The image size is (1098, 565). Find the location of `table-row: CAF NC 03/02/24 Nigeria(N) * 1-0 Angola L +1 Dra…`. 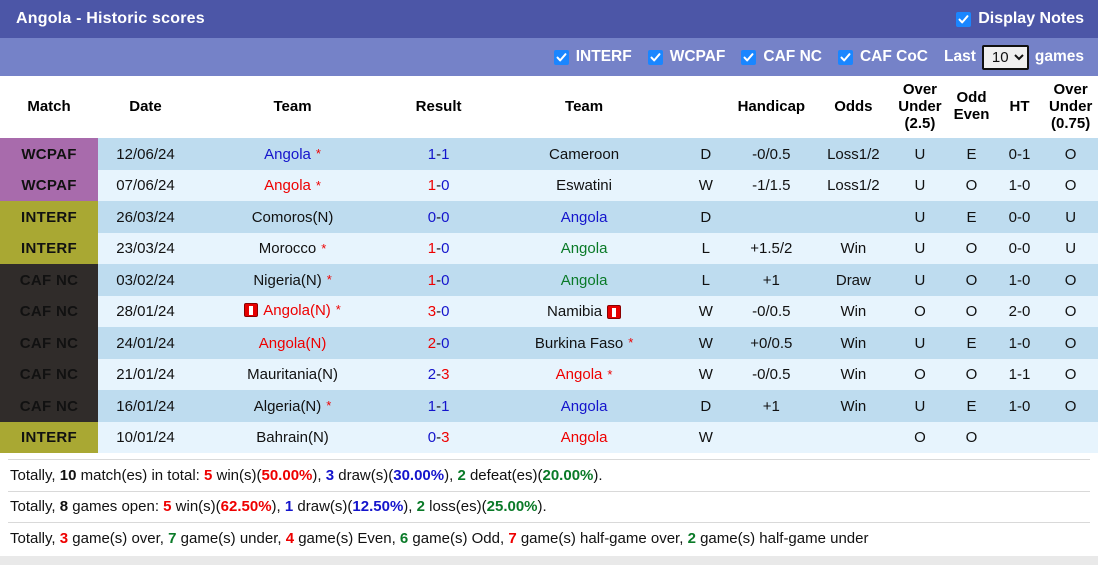

table-row: CAF NC 03/02/24 Nigeria(N) * 1-0 Angola L +1 Dra… is located at coordinates (549, 280).